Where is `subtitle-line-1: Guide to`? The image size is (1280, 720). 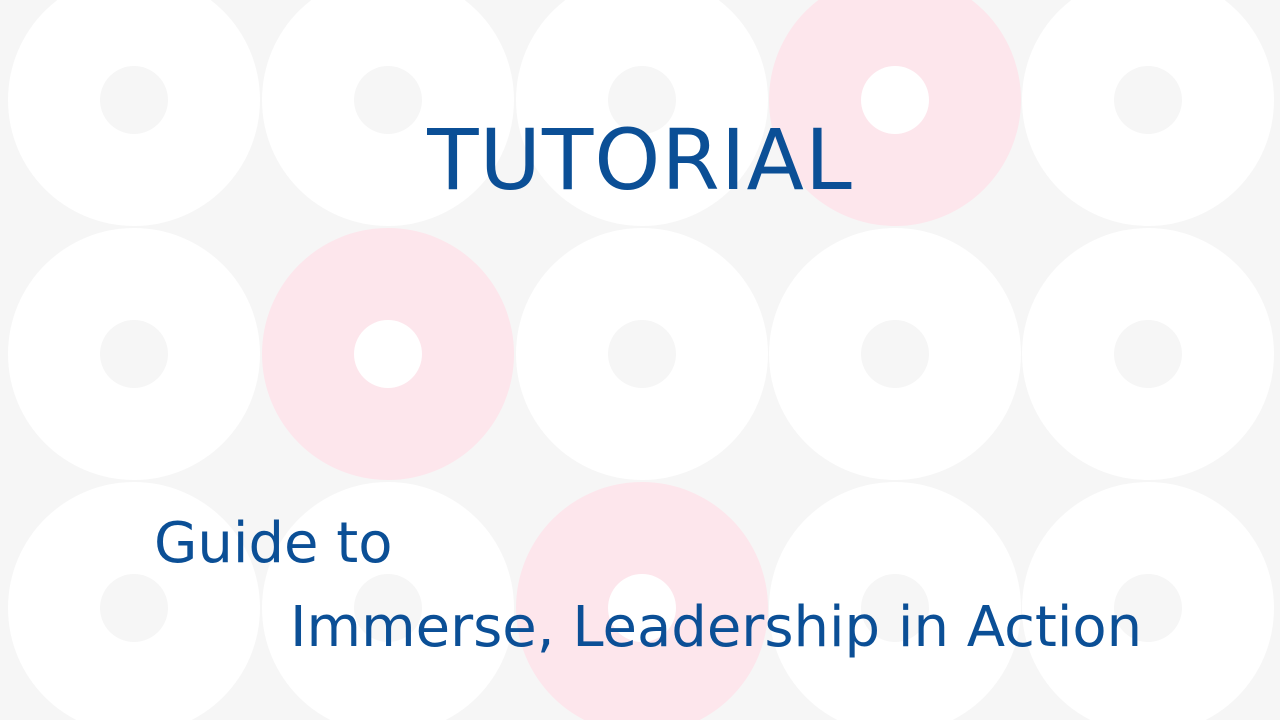
subtitle-line-1: Guide to is located at coordinates (273, 543).